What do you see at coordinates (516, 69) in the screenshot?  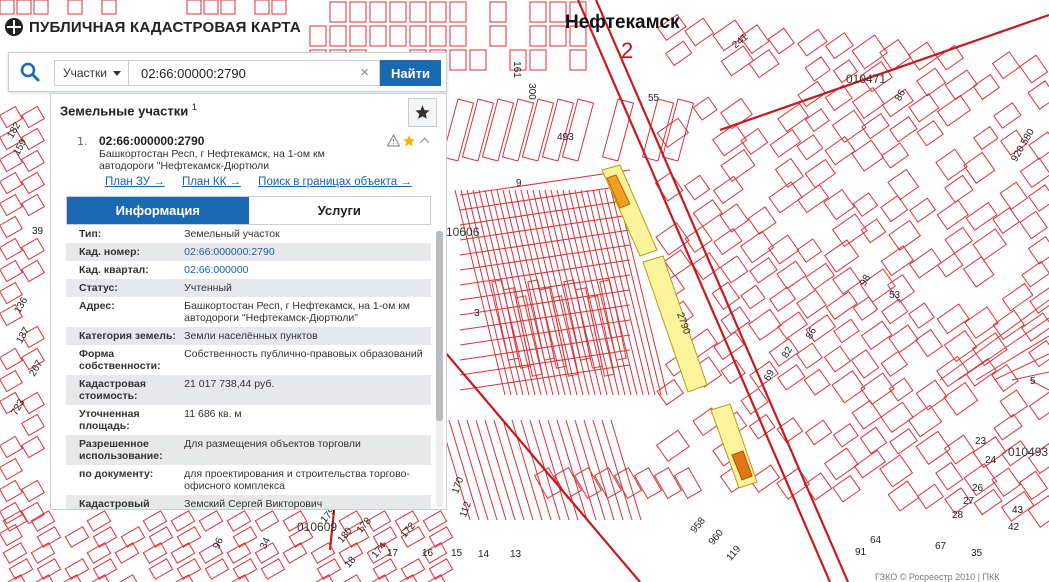 I see `map-parcel-number: 161` at bounding box center [516, 69].